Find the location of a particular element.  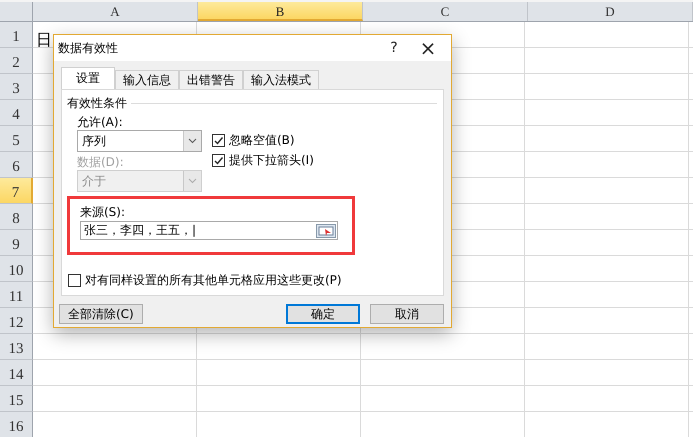

row-header: 12 is located at coordinates (16, 321).